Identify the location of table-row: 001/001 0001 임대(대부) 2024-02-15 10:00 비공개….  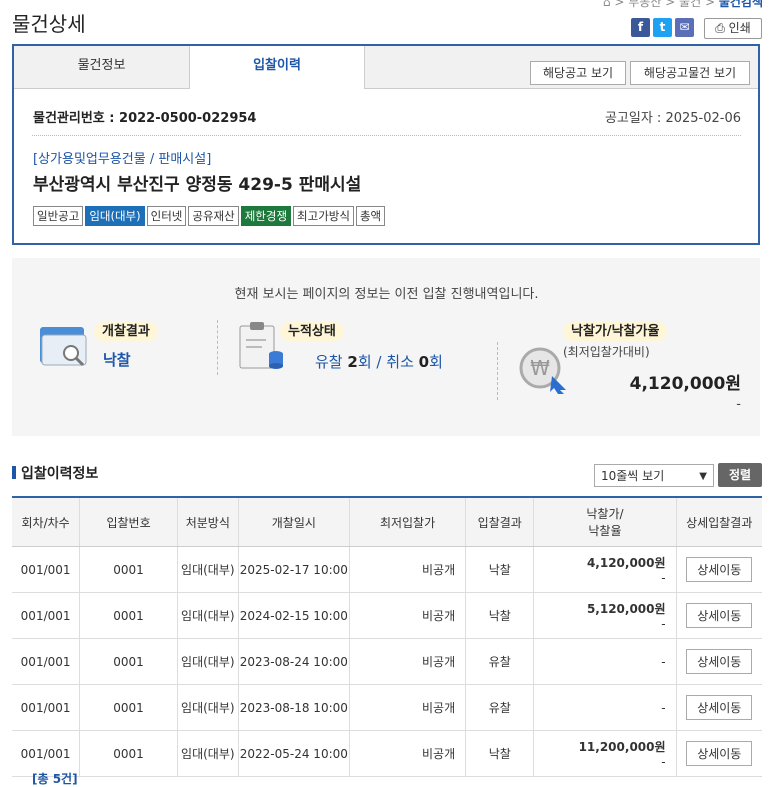
(387, 615).